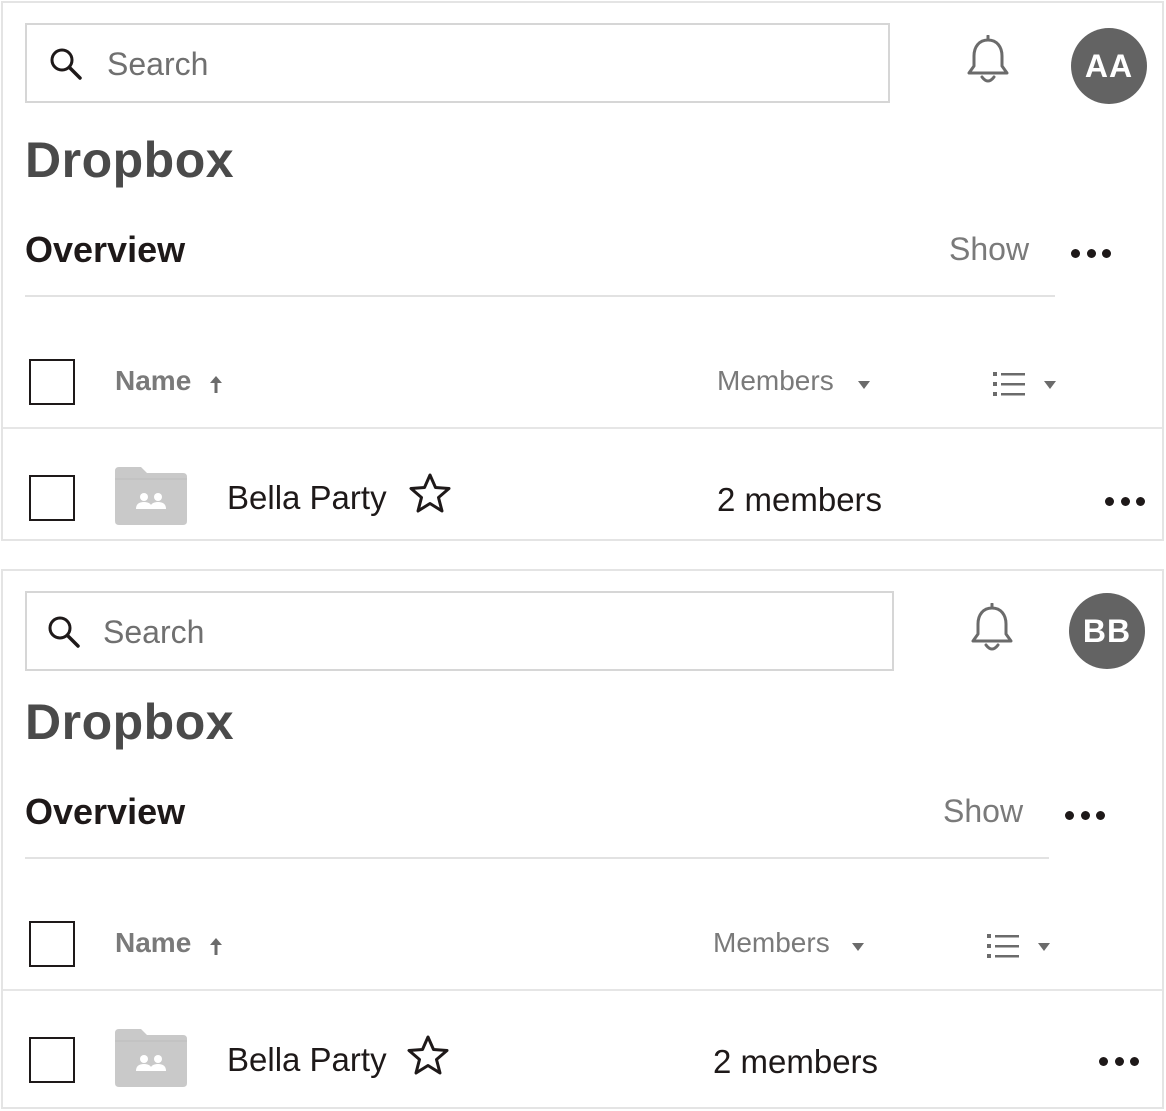 The width and height of the screenshot is (1166, 1111). Describe the element at coordinates (1109, 66) in the screenshot. I see `avatar: AA` at that location.